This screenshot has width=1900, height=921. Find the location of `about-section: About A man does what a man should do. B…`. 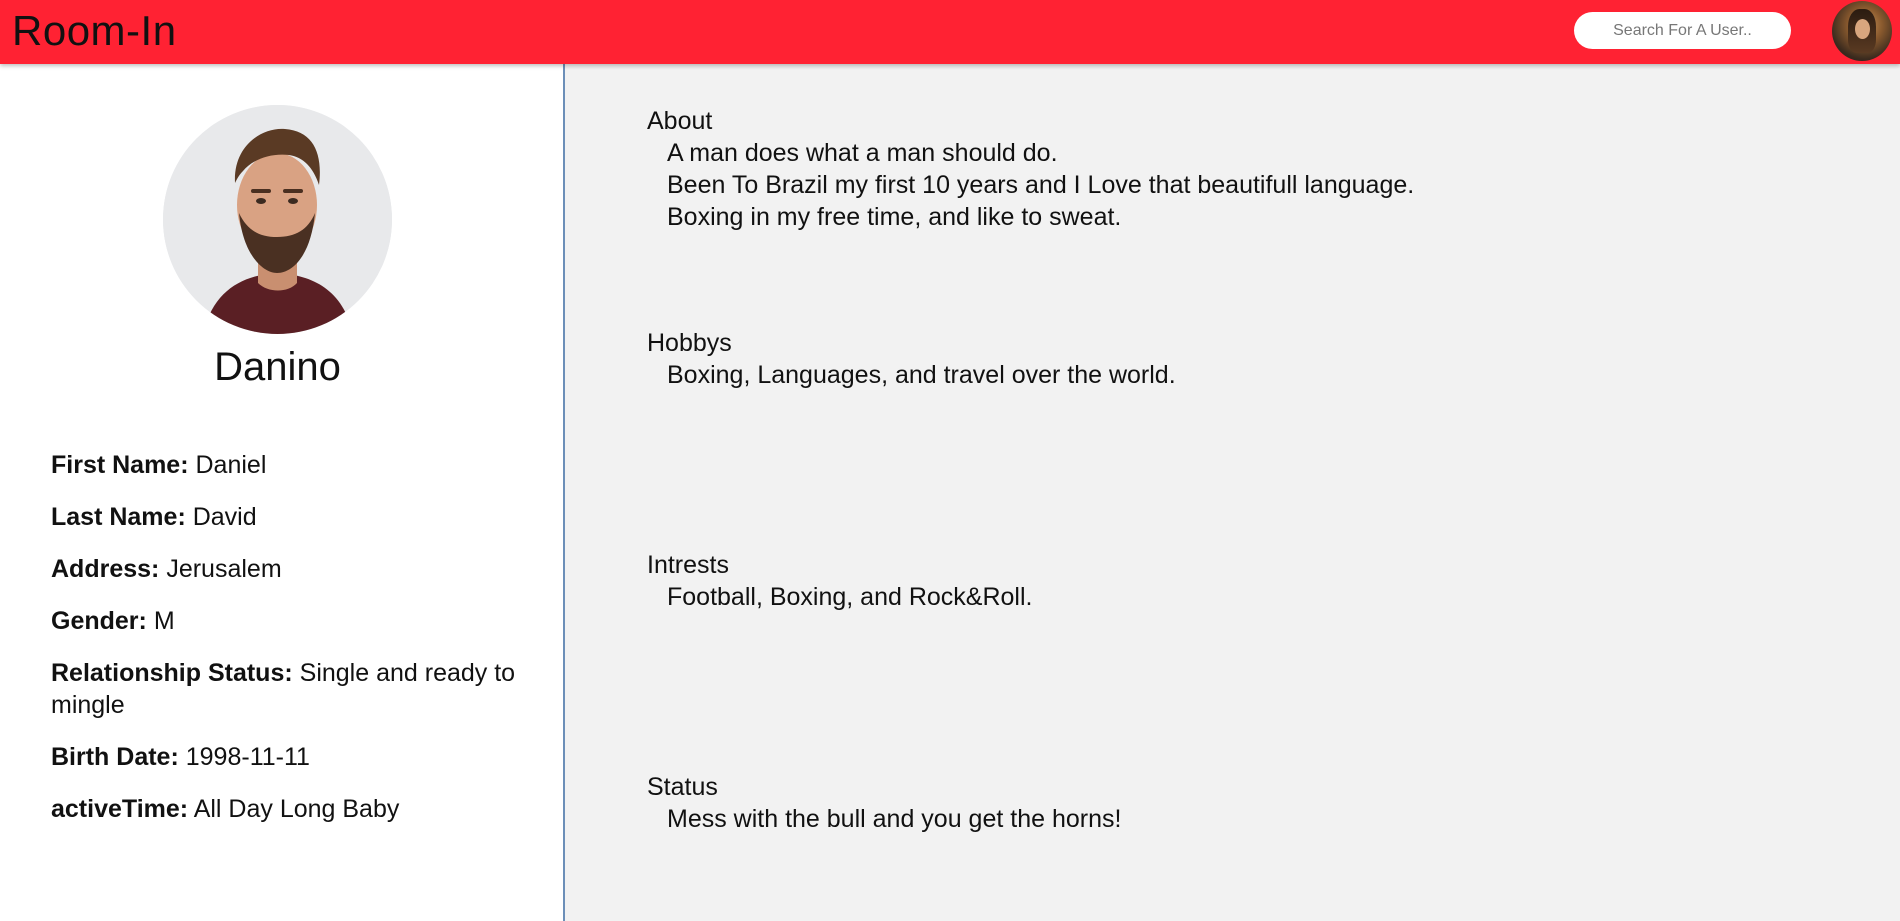

about-section: About A man does what a man should do. B… is located at coordinates (1247, 169).